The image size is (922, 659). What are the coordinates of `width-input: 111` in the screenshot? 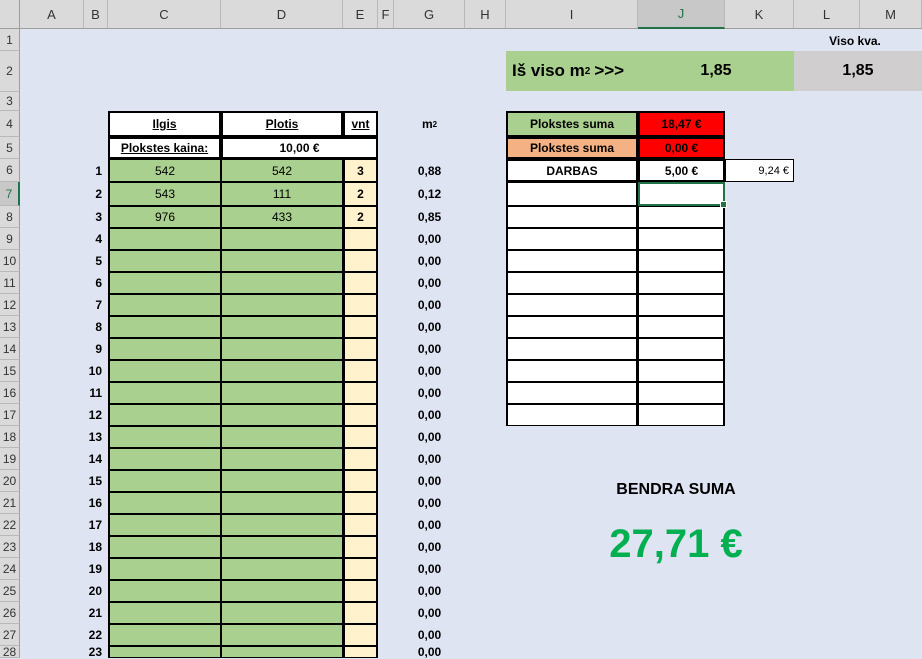 It's located at (282, 194).